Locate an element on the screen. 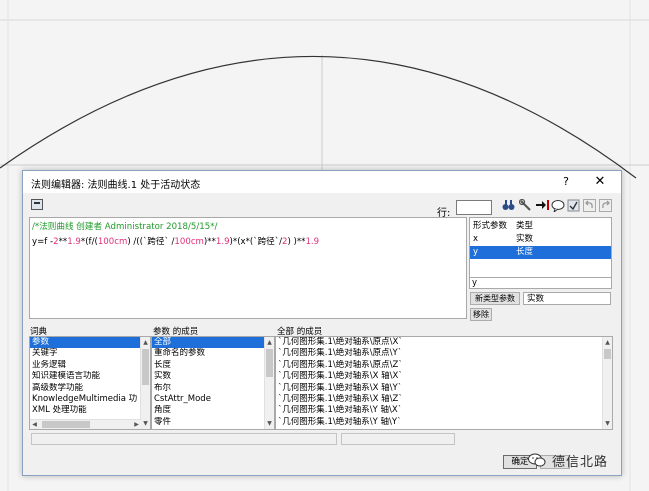 The width and height of the screenshot is (649, 491). list-item: `几何图形集.1\绝对轴系\原点\Y` is located at coordinates (439, 353).